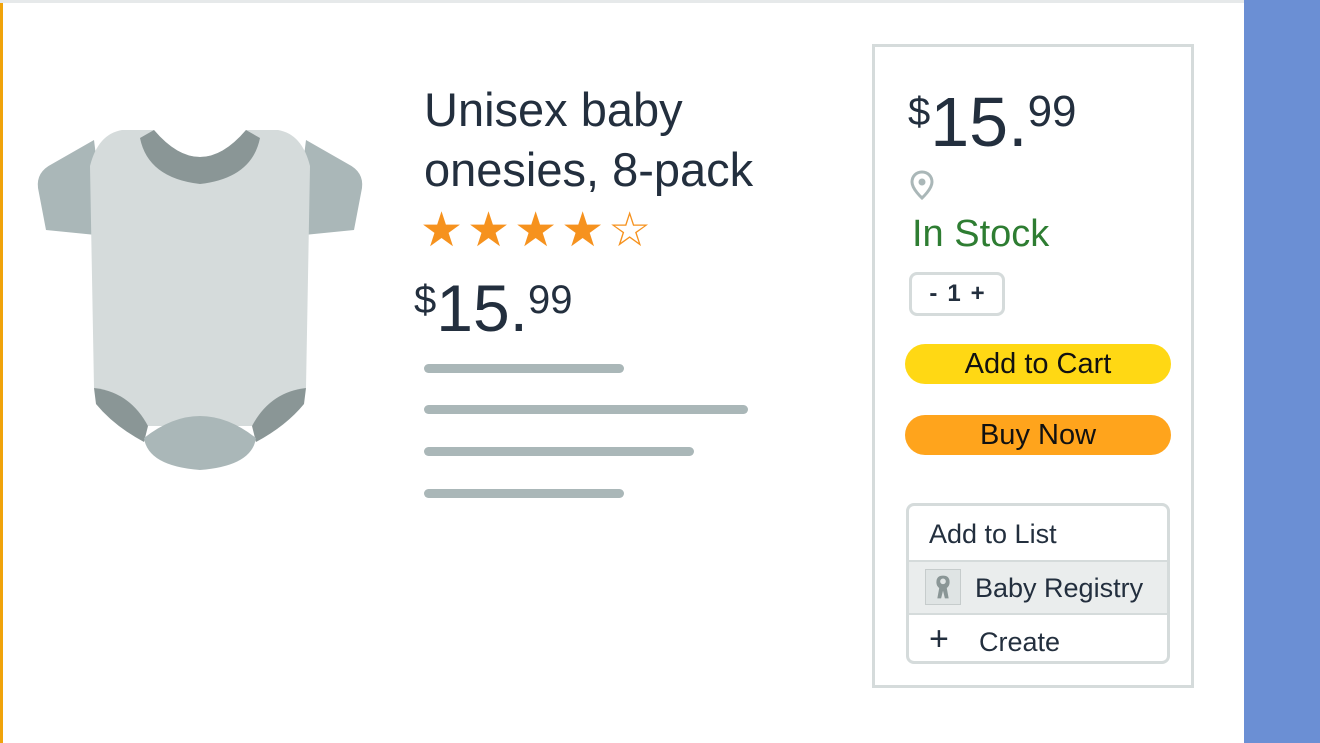 Image resolution: width=1320 pixels, height=743 pixels. I want to click on price-currency: $, so click(425, 300).